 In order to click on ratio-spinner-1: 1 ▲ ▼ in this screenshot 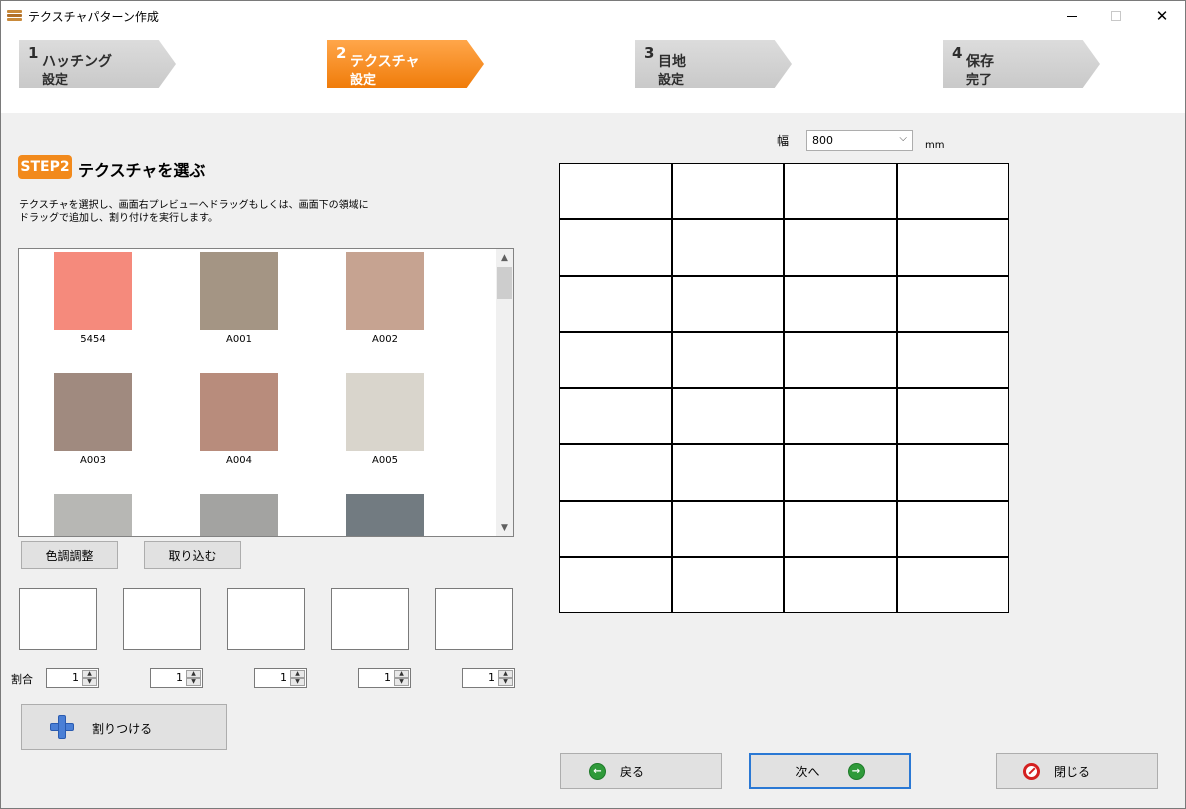, I will do `click(72, 678)`.